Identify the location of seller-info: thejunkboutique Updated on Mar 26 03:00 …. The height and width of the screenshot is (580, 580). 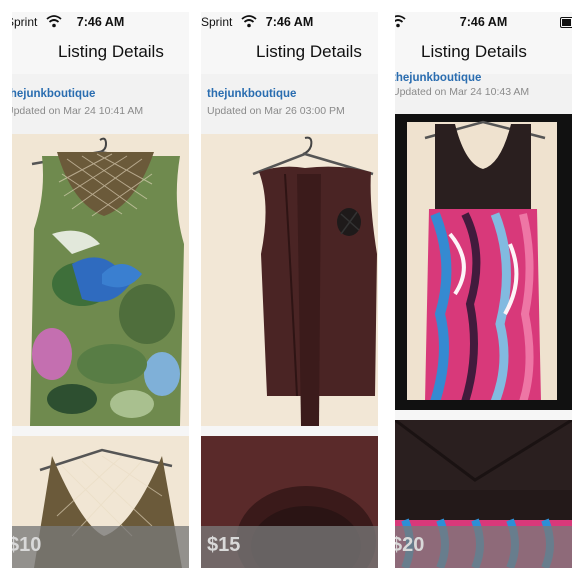
(289, 104).